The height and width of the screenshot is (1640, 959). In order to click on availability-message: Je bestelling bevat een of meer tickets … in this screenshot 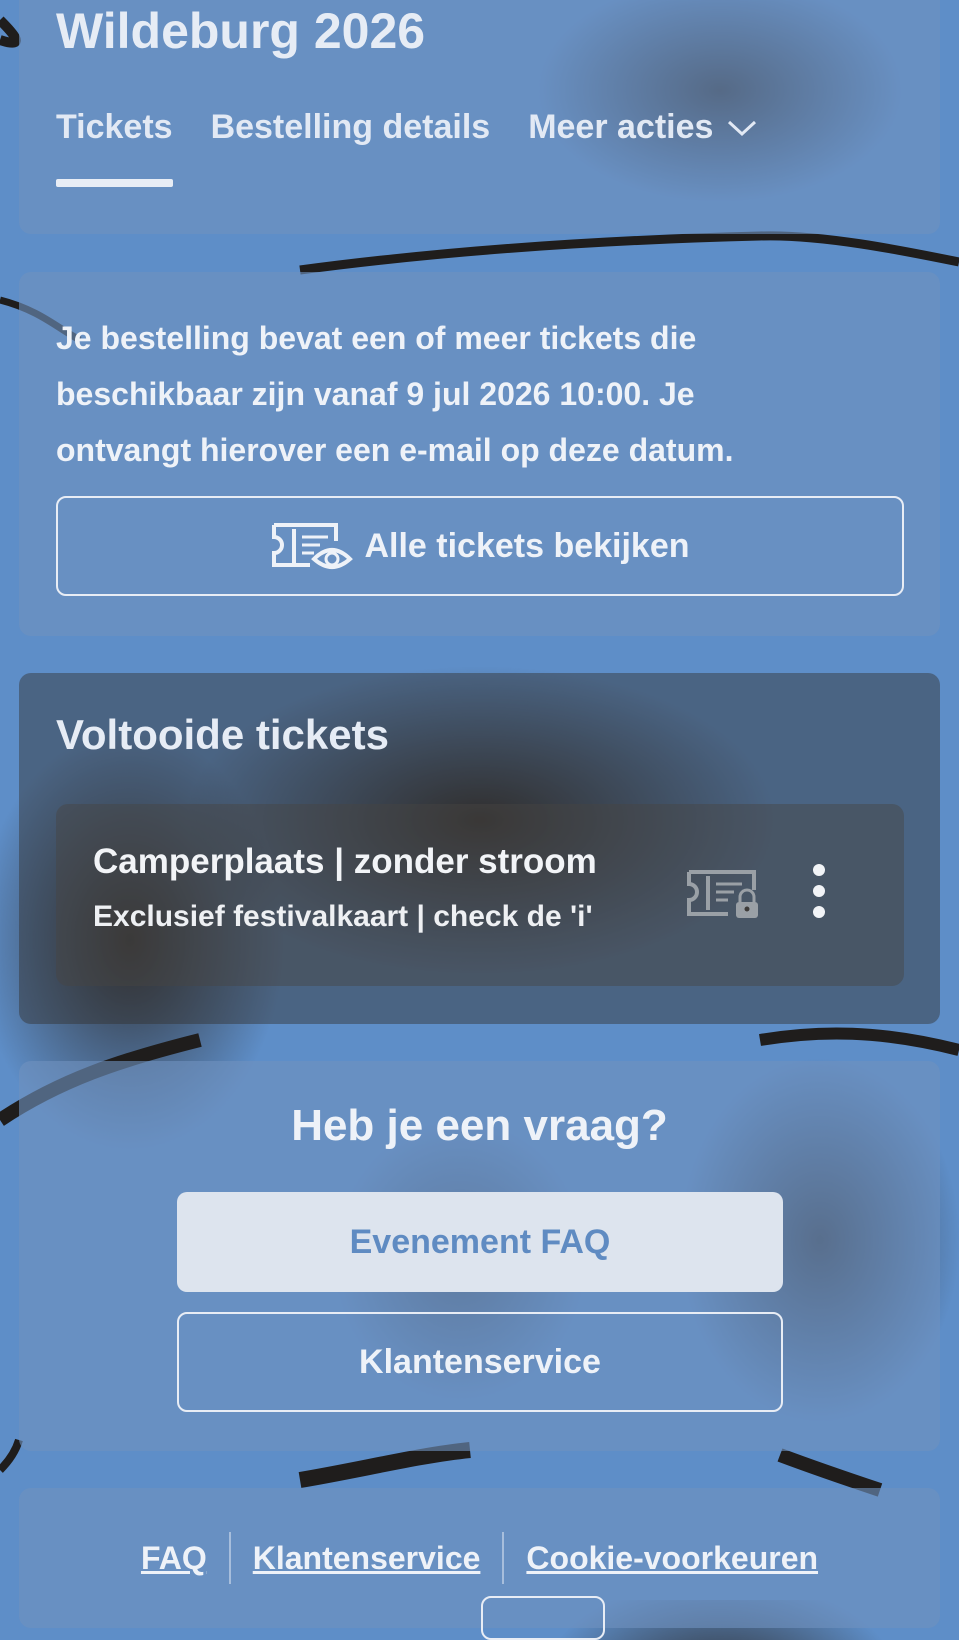, I will do `click(395, 394)`.